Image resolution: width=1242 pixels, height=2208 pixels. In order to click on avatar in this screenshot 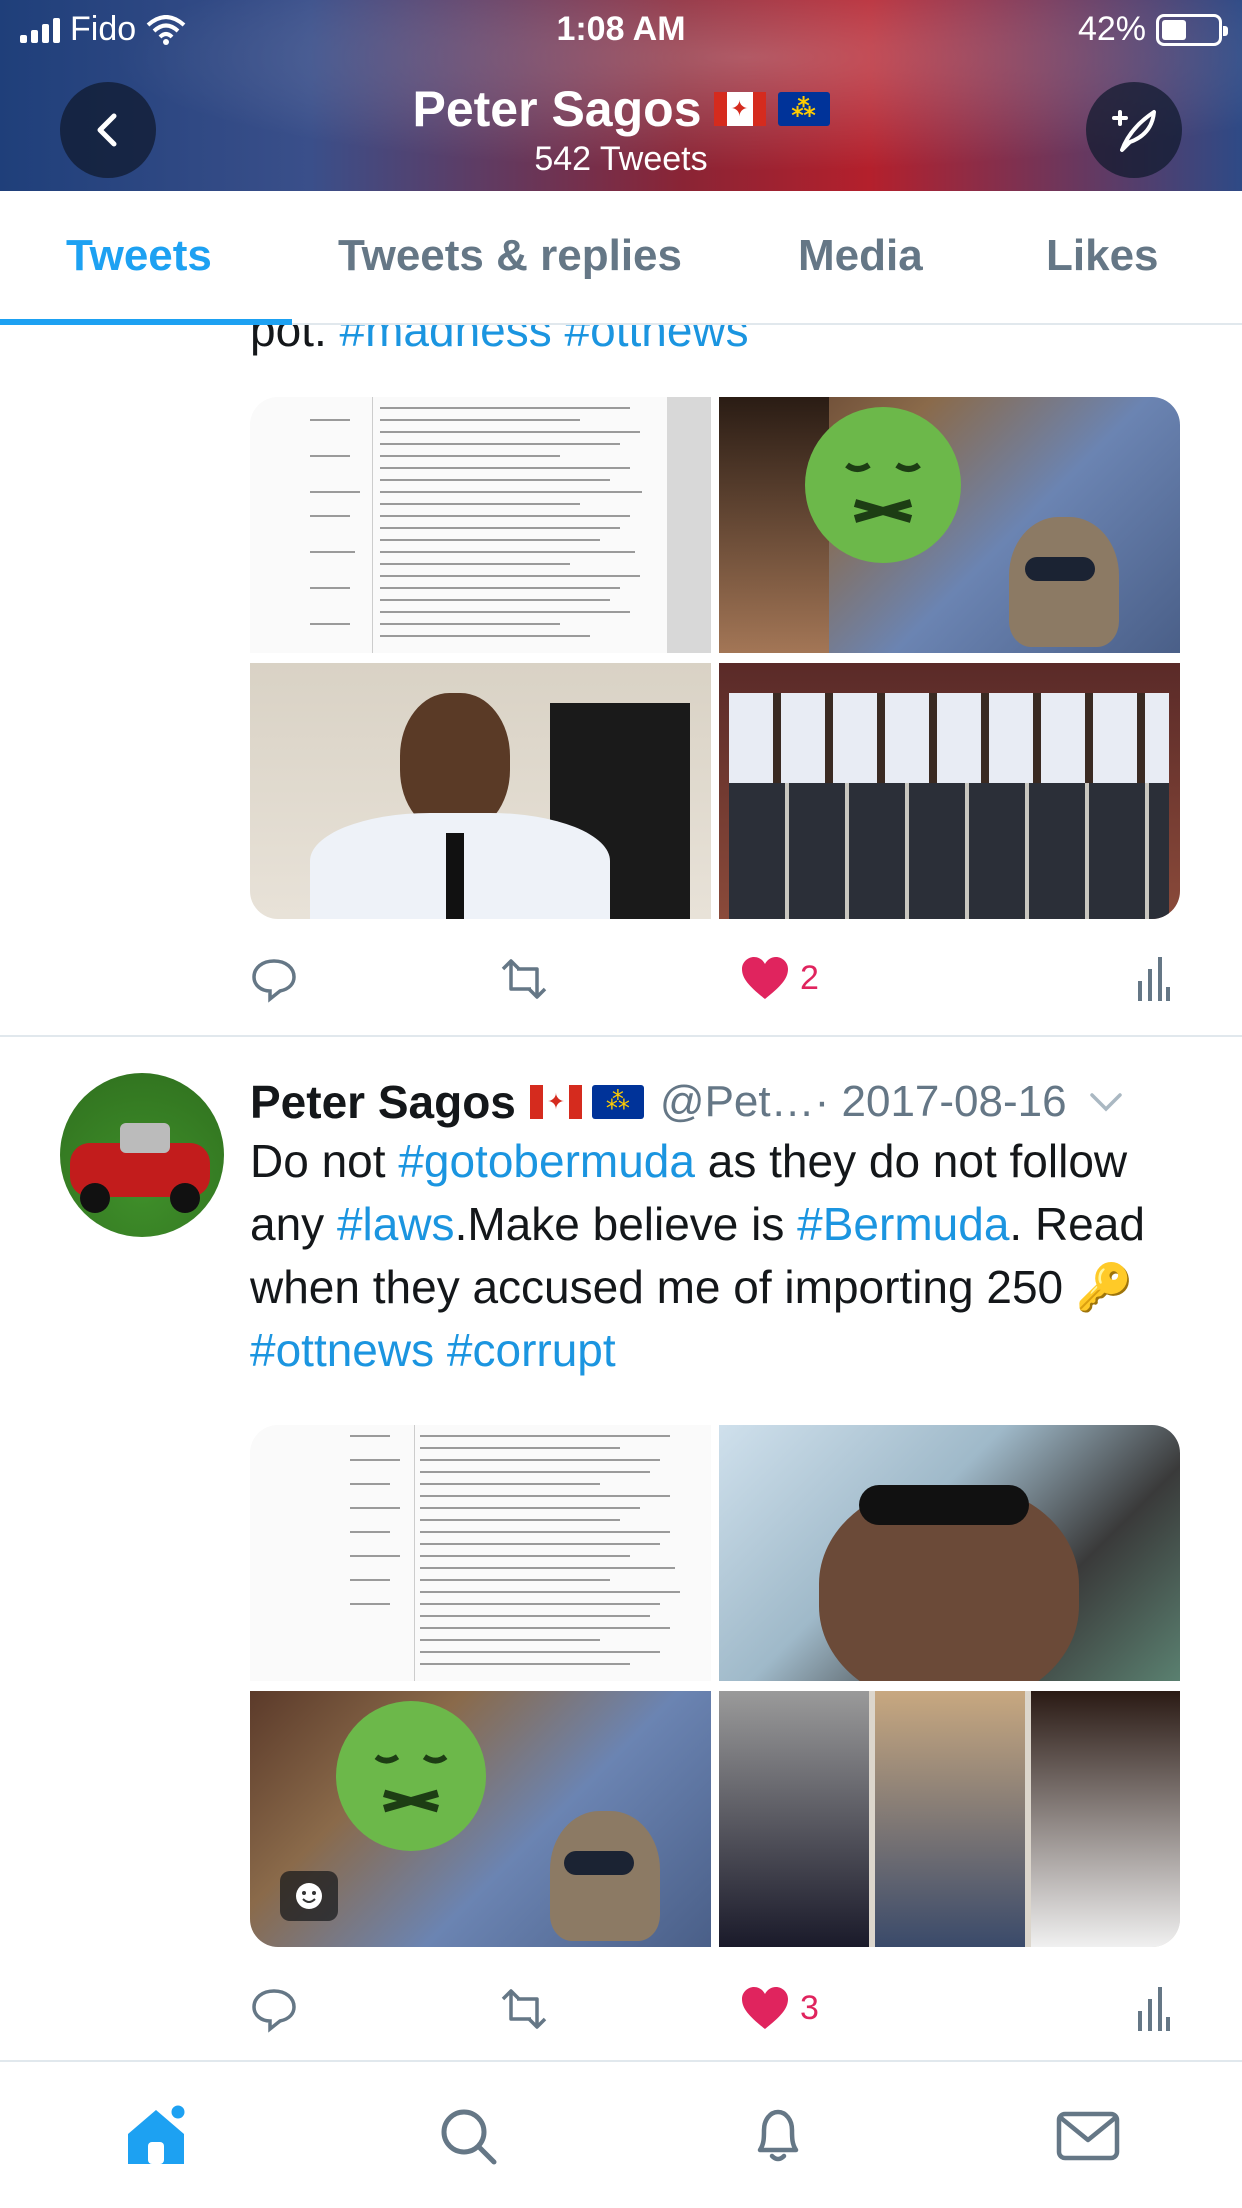, I will do `click(142, 1155)`.